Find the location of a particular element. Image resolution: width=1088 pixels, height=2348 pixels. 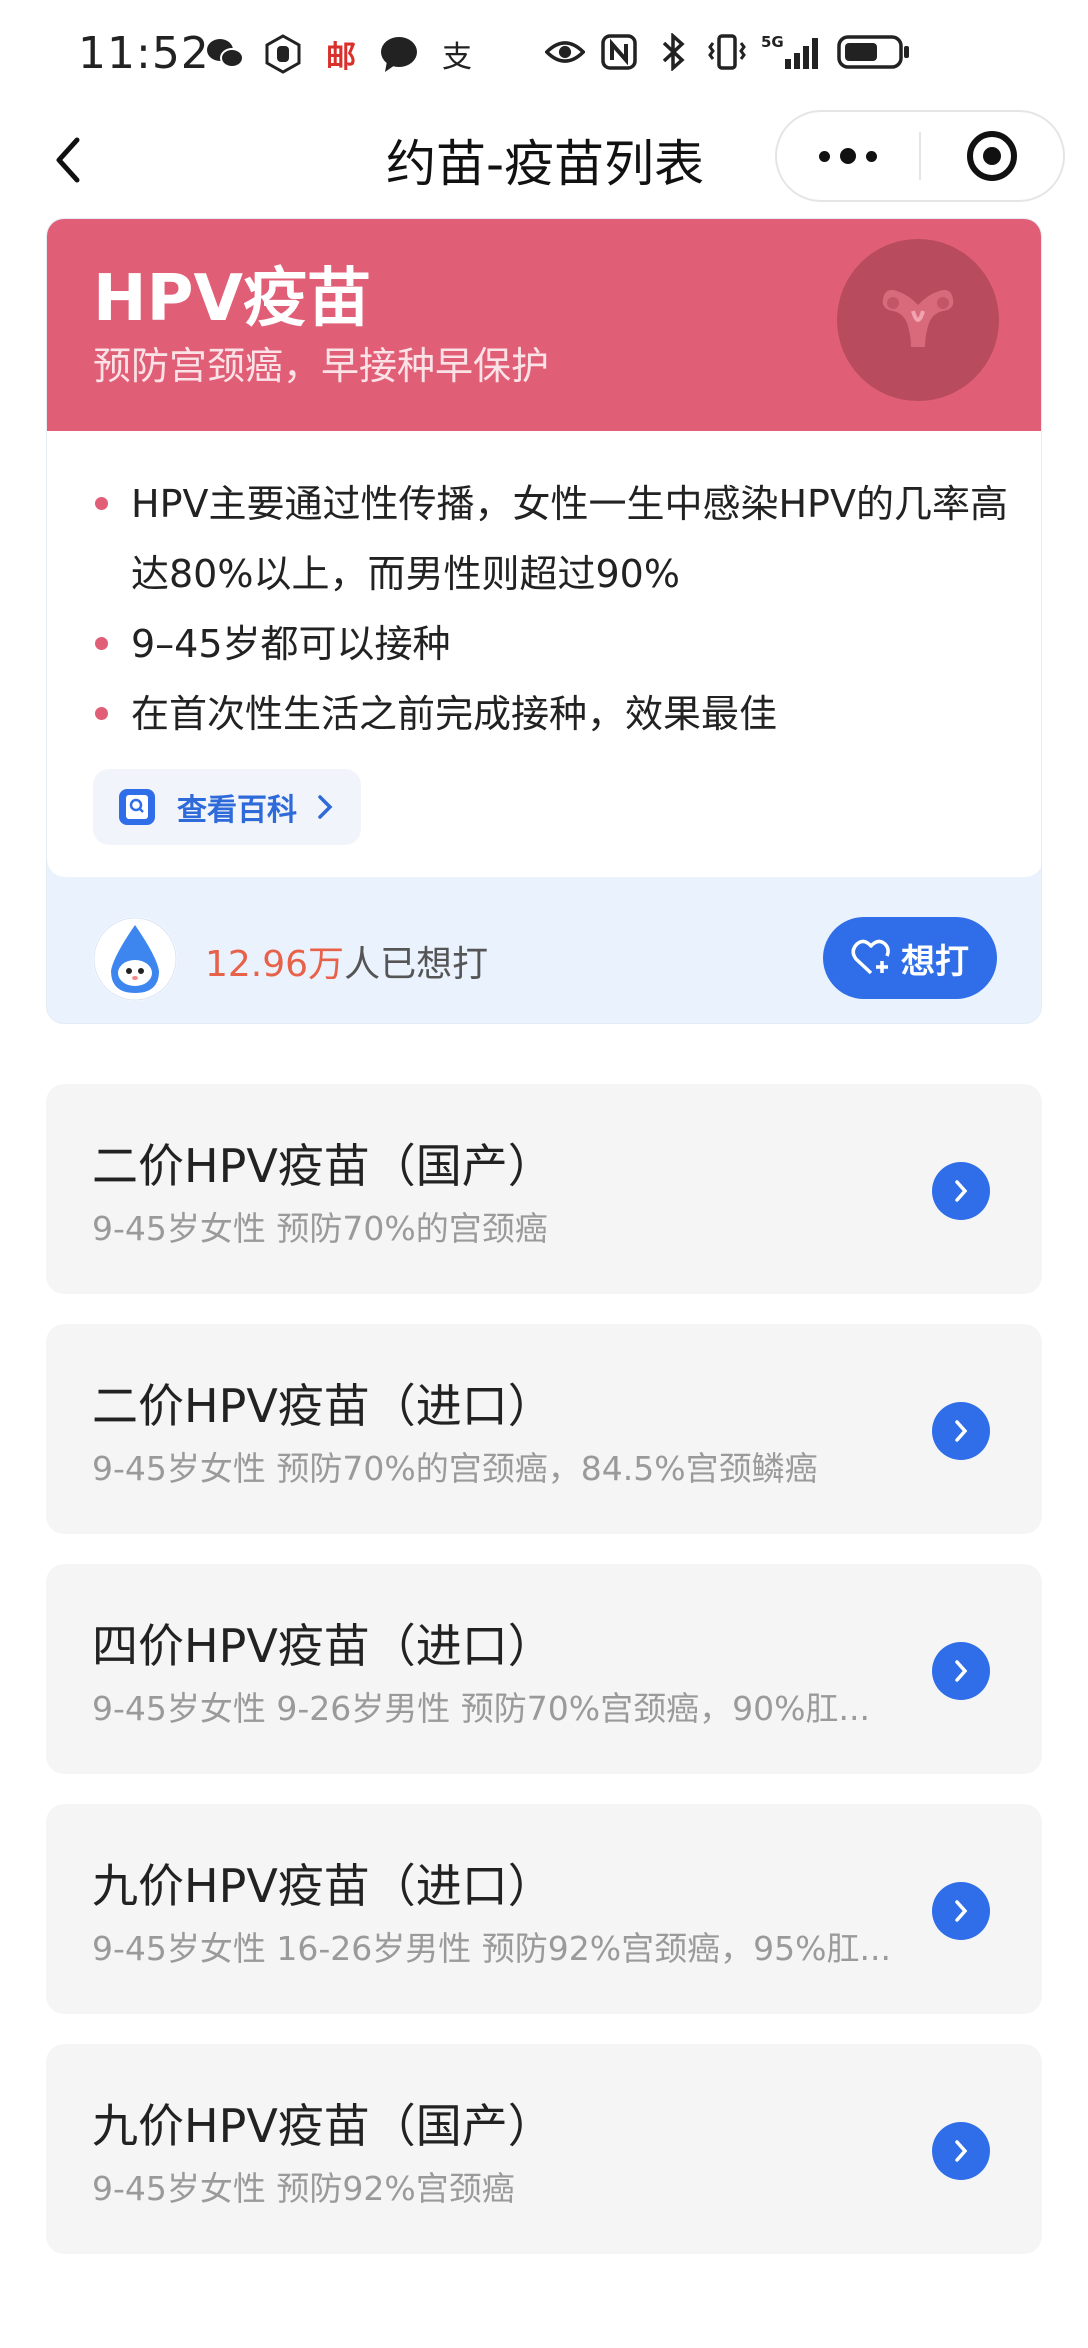

uterus-icon is located at coordinates (918, 320).